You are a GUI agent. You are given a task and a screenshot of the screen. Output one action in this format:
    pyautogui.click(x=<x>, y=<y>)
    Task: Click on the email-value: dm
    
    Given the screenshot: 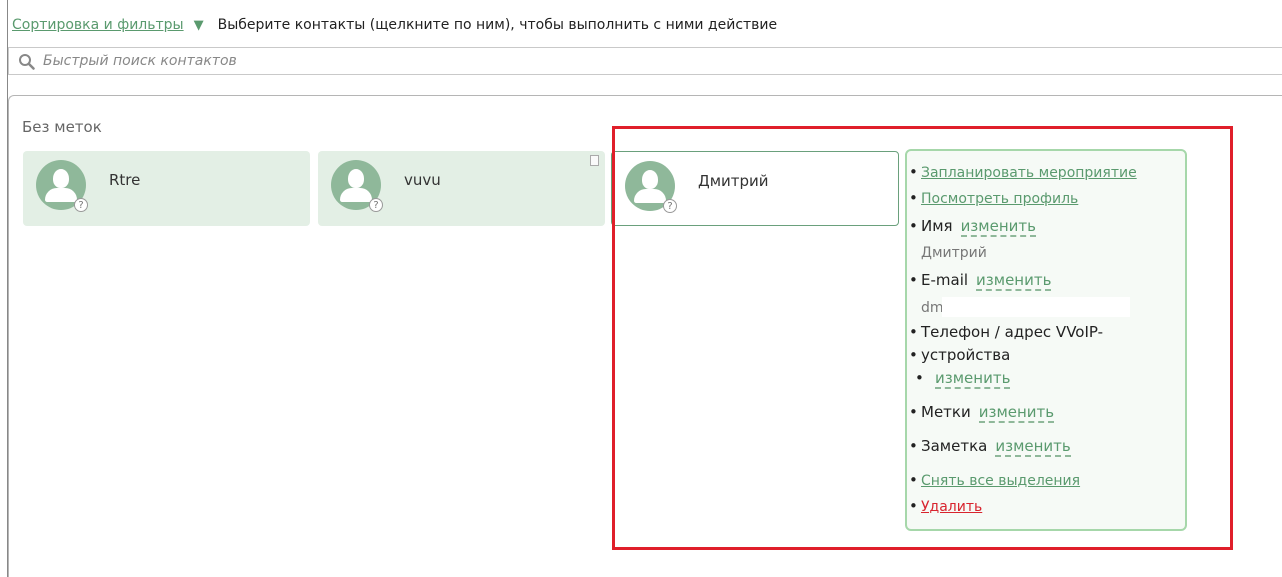 What is the action you would take?
    pyautogui.click(x=932, y=308)
    